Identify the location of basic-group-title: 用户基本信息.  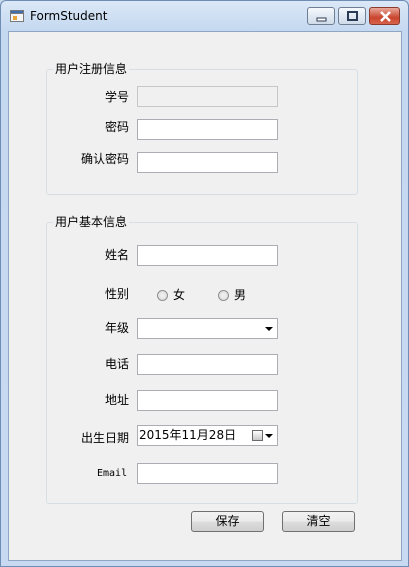
(91, 222).